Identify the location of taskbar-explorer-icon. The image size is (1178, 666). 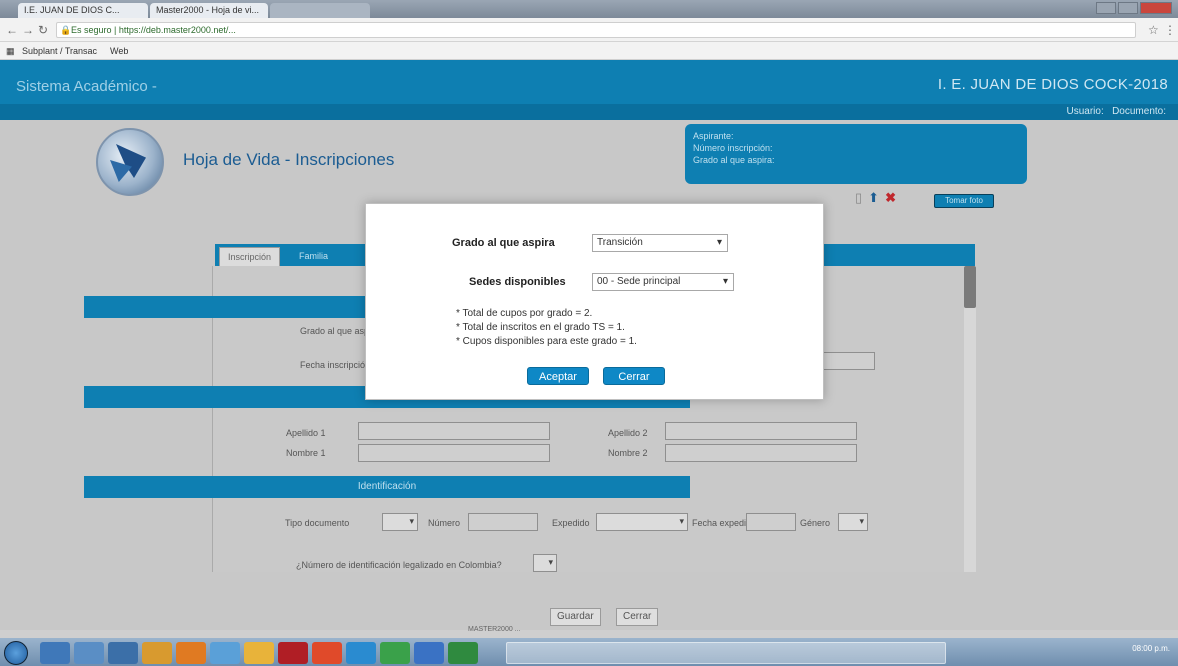
(89, 653).